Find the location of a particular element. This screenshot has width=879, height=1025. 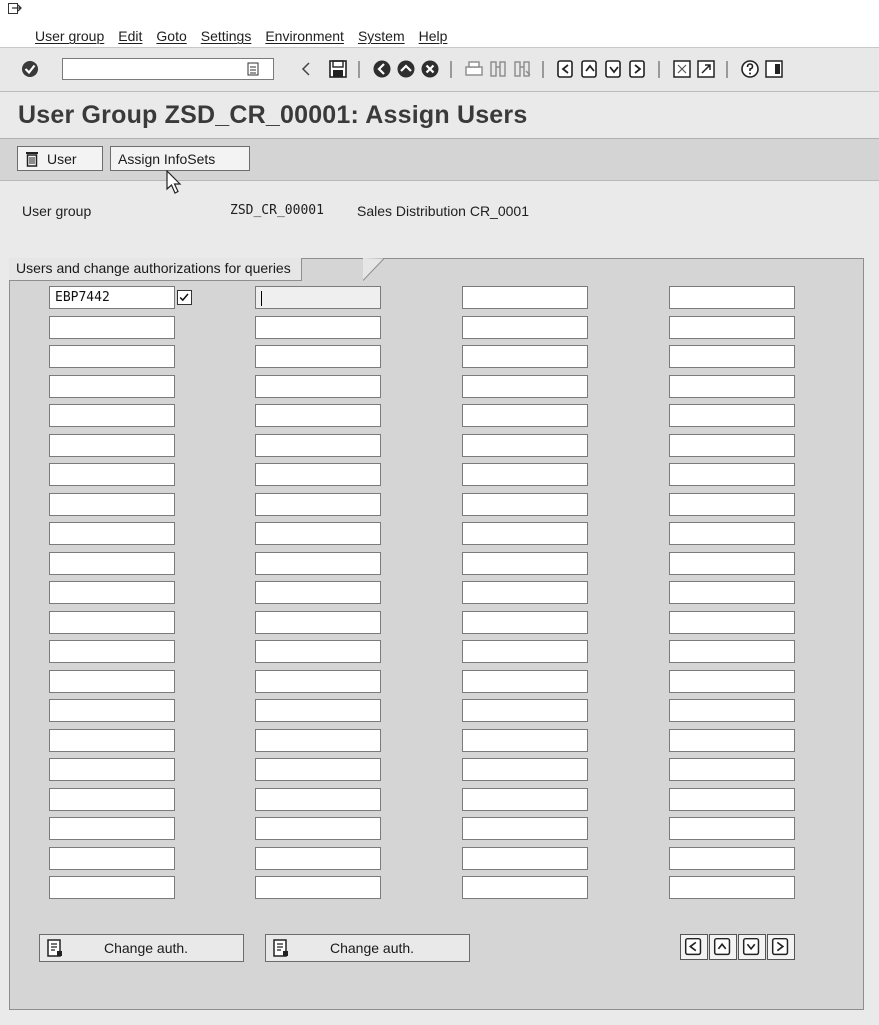

create-session-icon is located at coordinates (682, 69).